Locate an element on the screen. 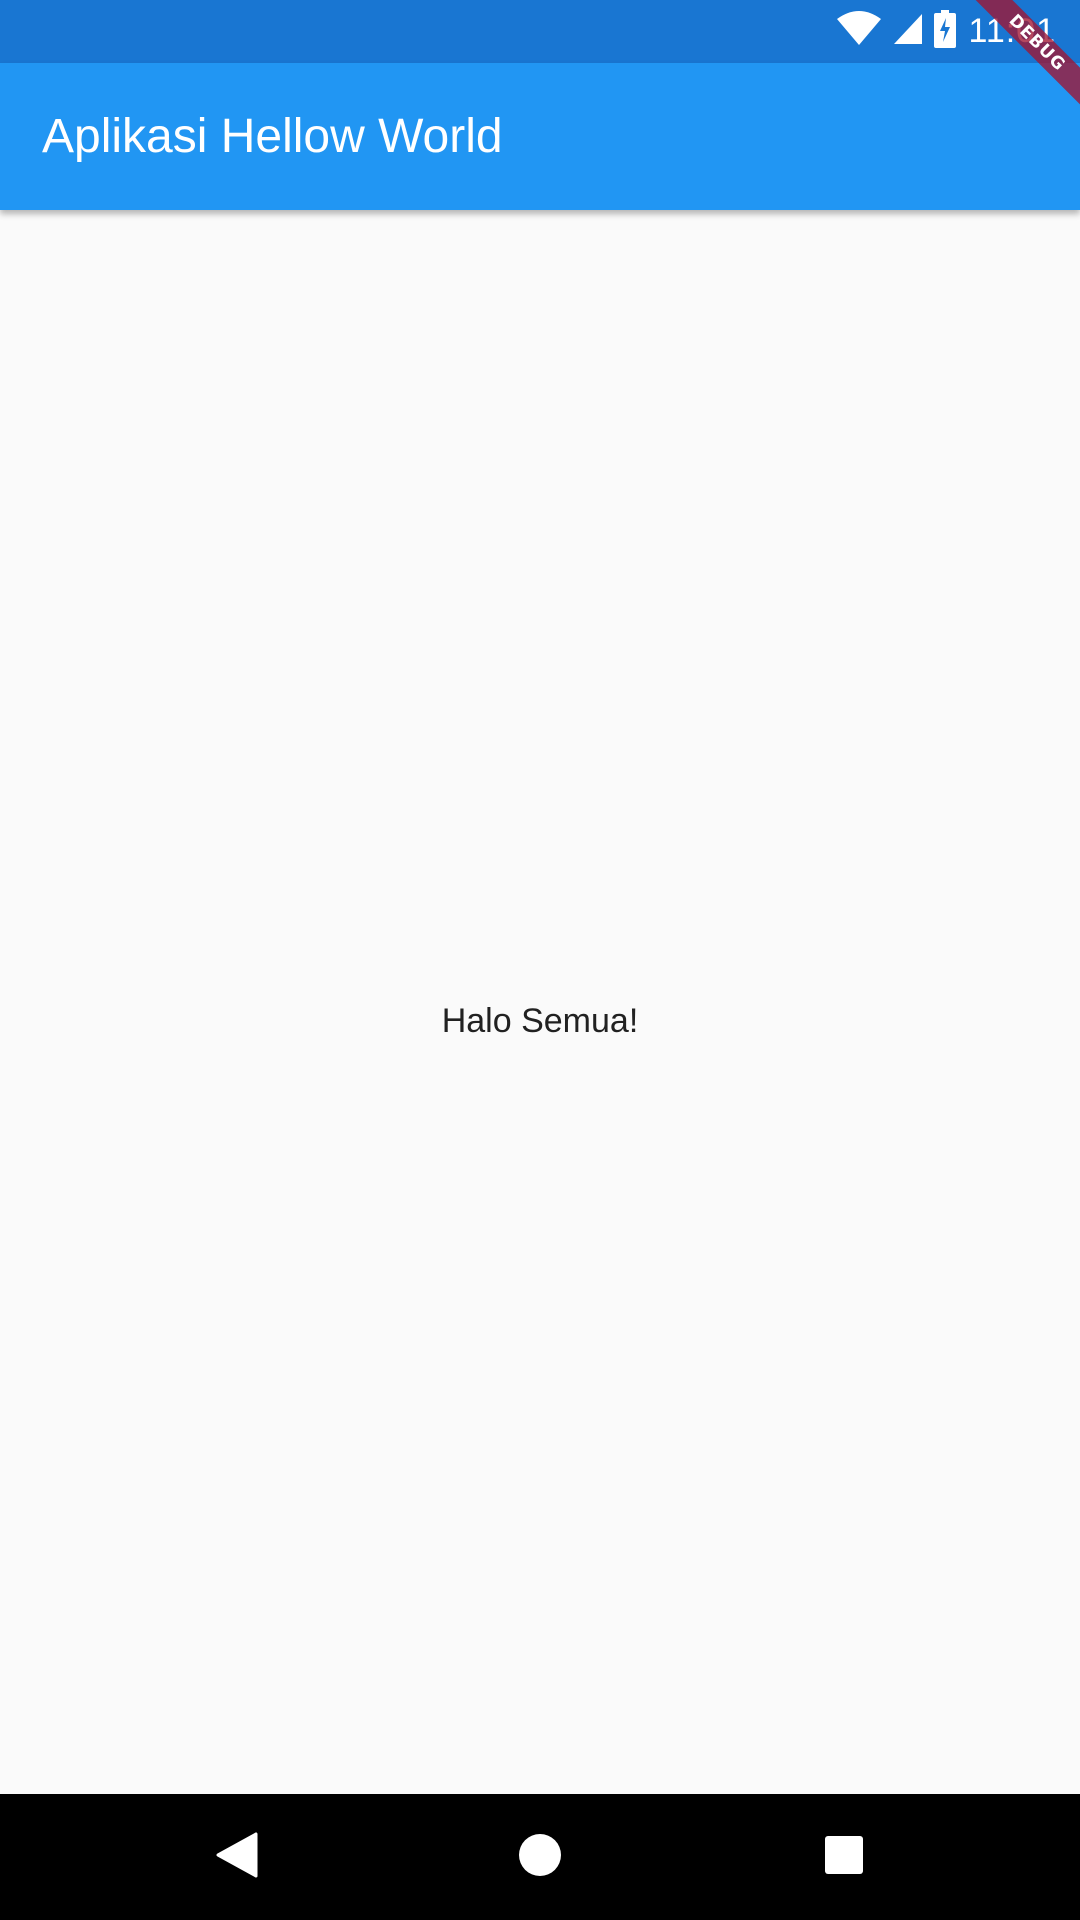  battery-charging-icon is located at coordinates (945, 31).